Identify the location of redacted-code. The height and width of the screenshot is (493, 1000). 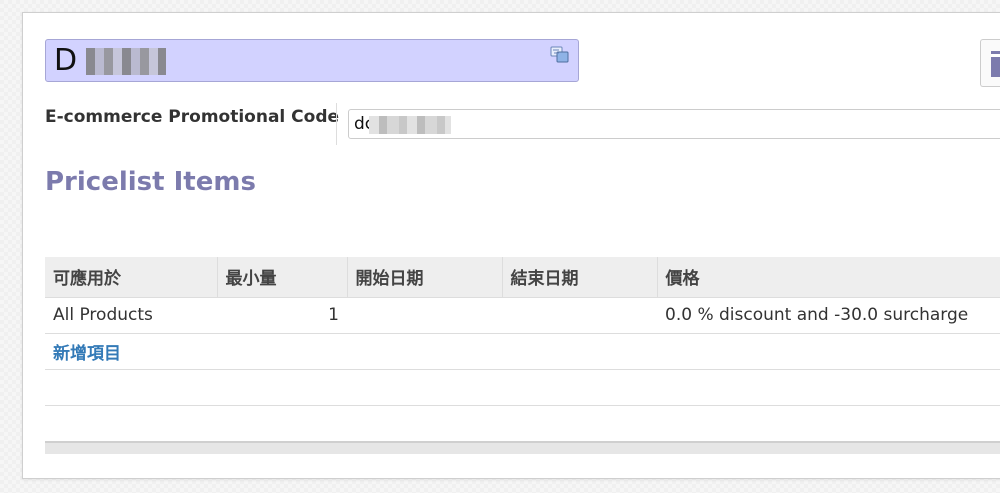
(410, 125).